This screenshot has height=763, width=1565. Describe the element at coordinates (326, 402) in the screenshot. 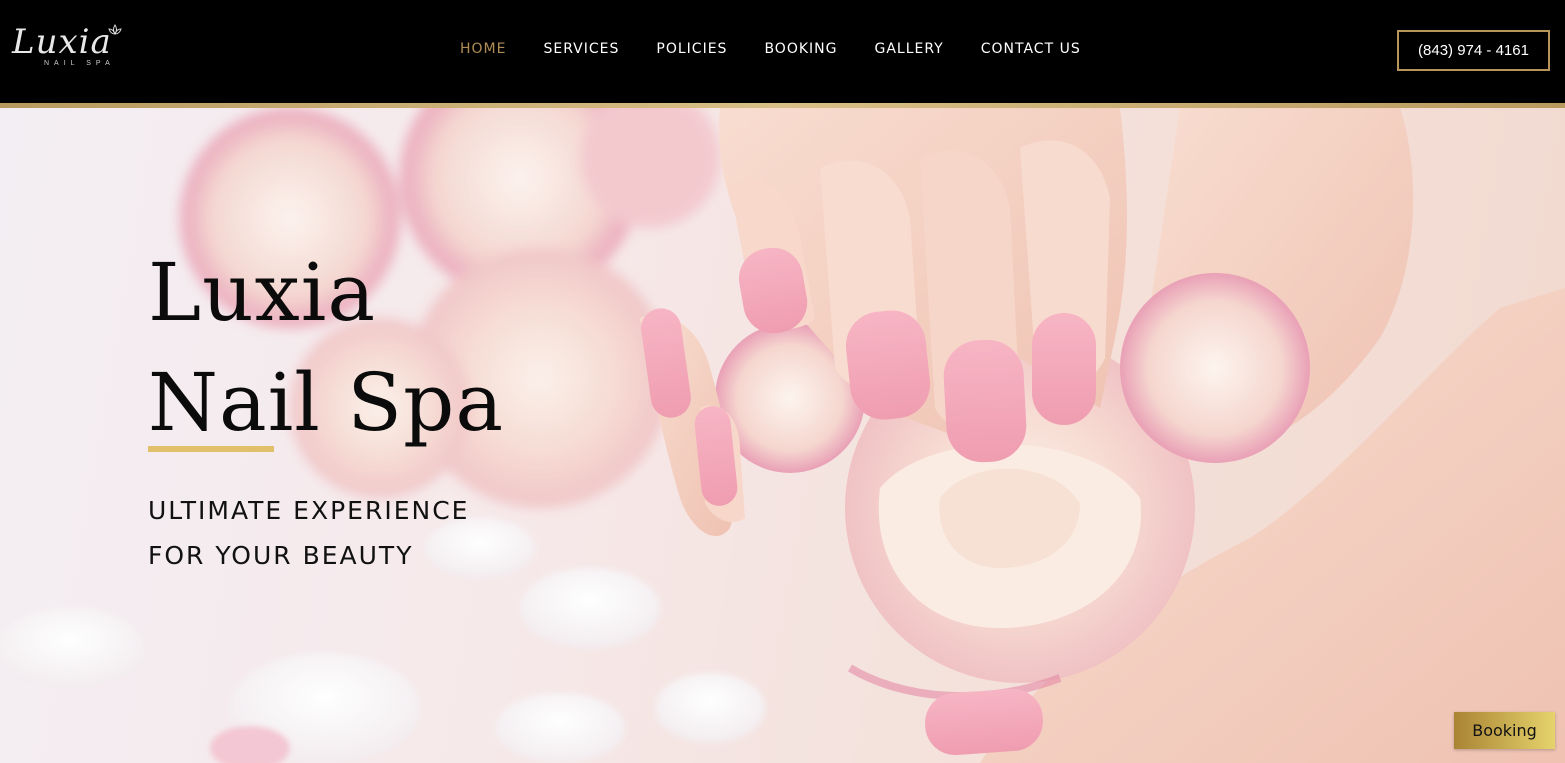

I see `hero-title-line-2: Nail Spa` at that location.